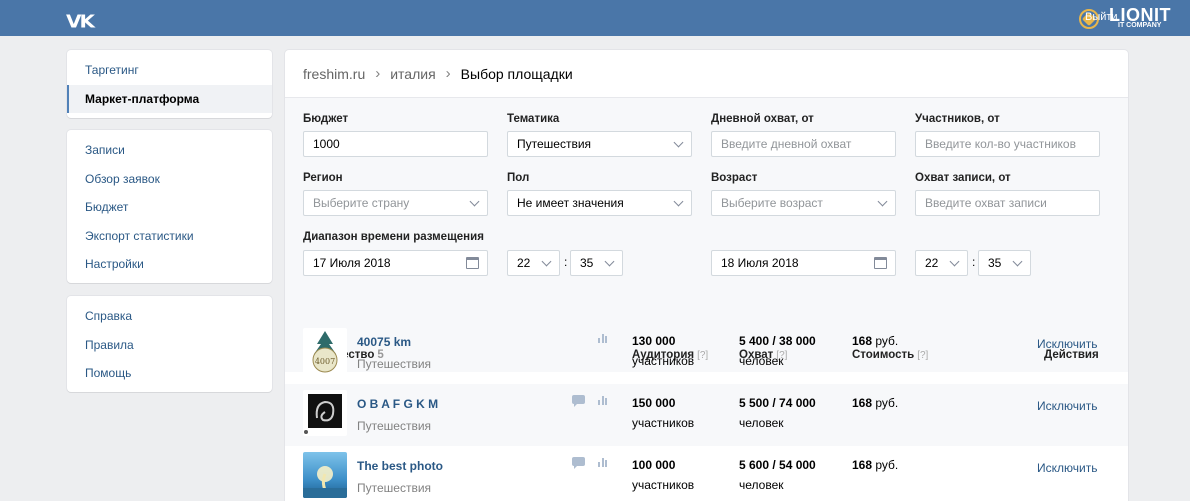  What do you see at coordinates (412, 74) in the screenshot?
I see `breadcrumb-campaign: италия` at bounding box center [412, 74].